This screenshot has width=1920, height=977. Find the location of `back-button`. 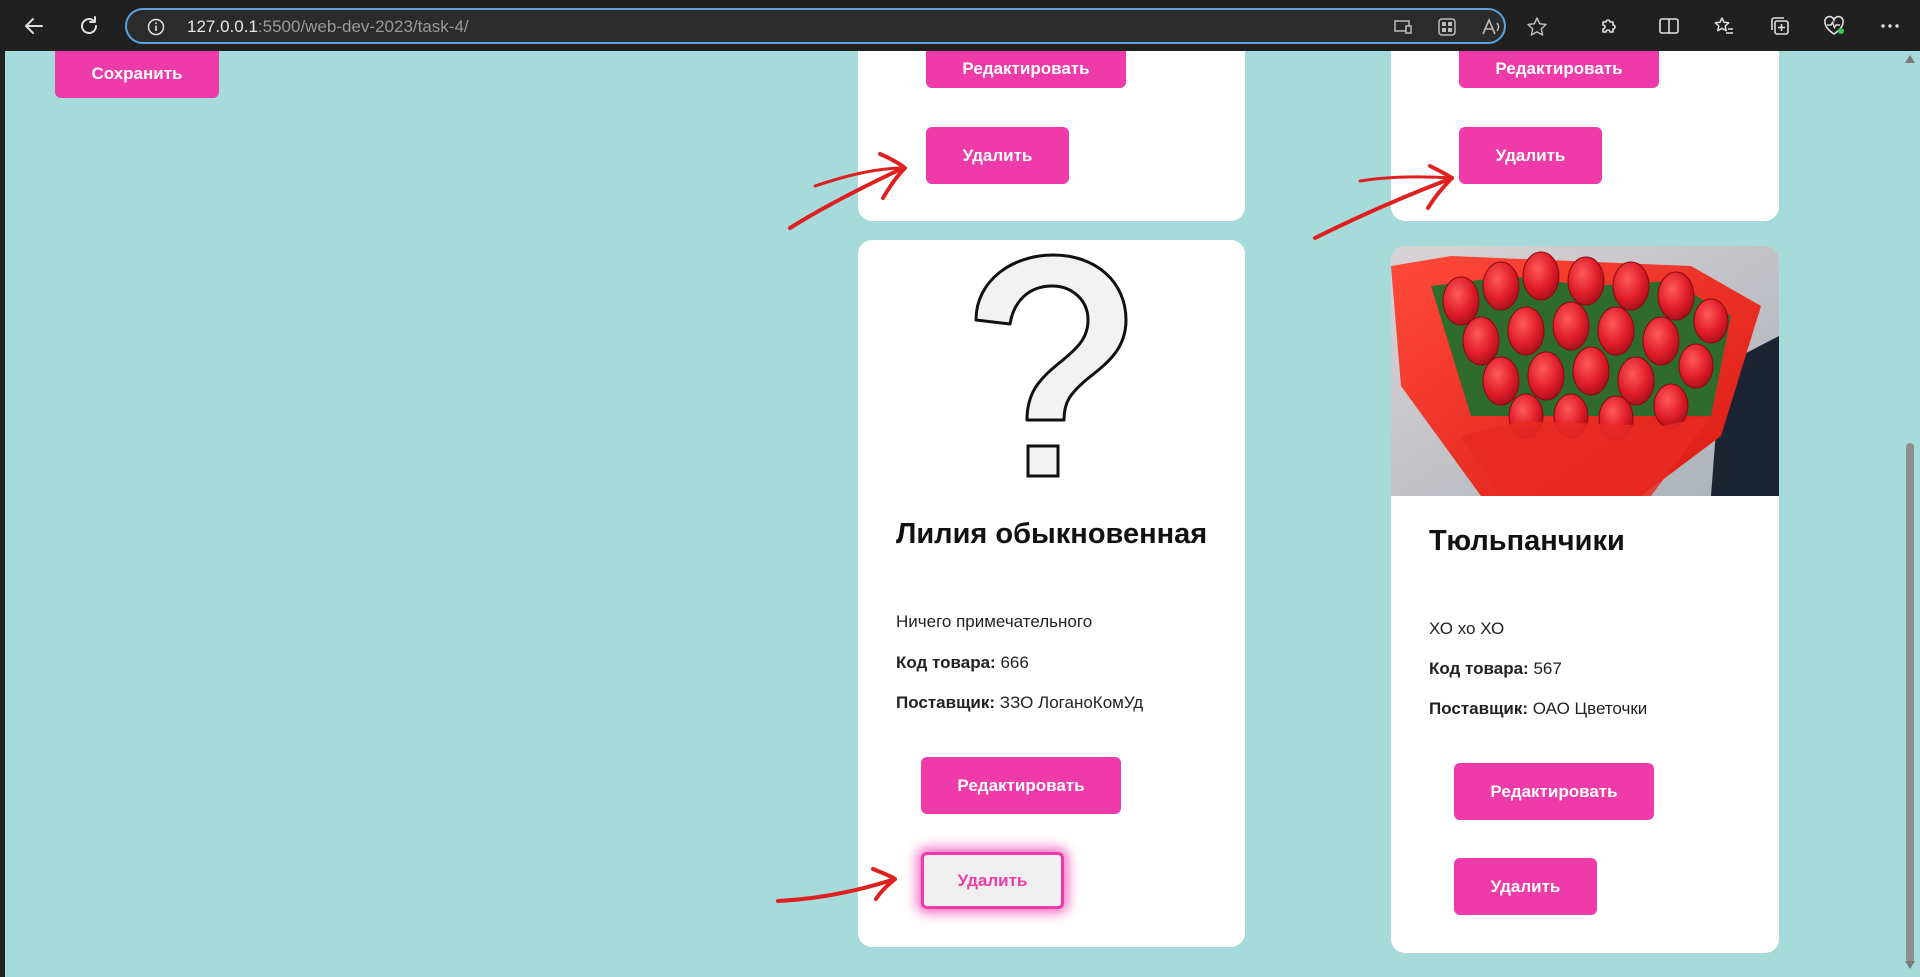

back-button is located at coordinates (34, 26).